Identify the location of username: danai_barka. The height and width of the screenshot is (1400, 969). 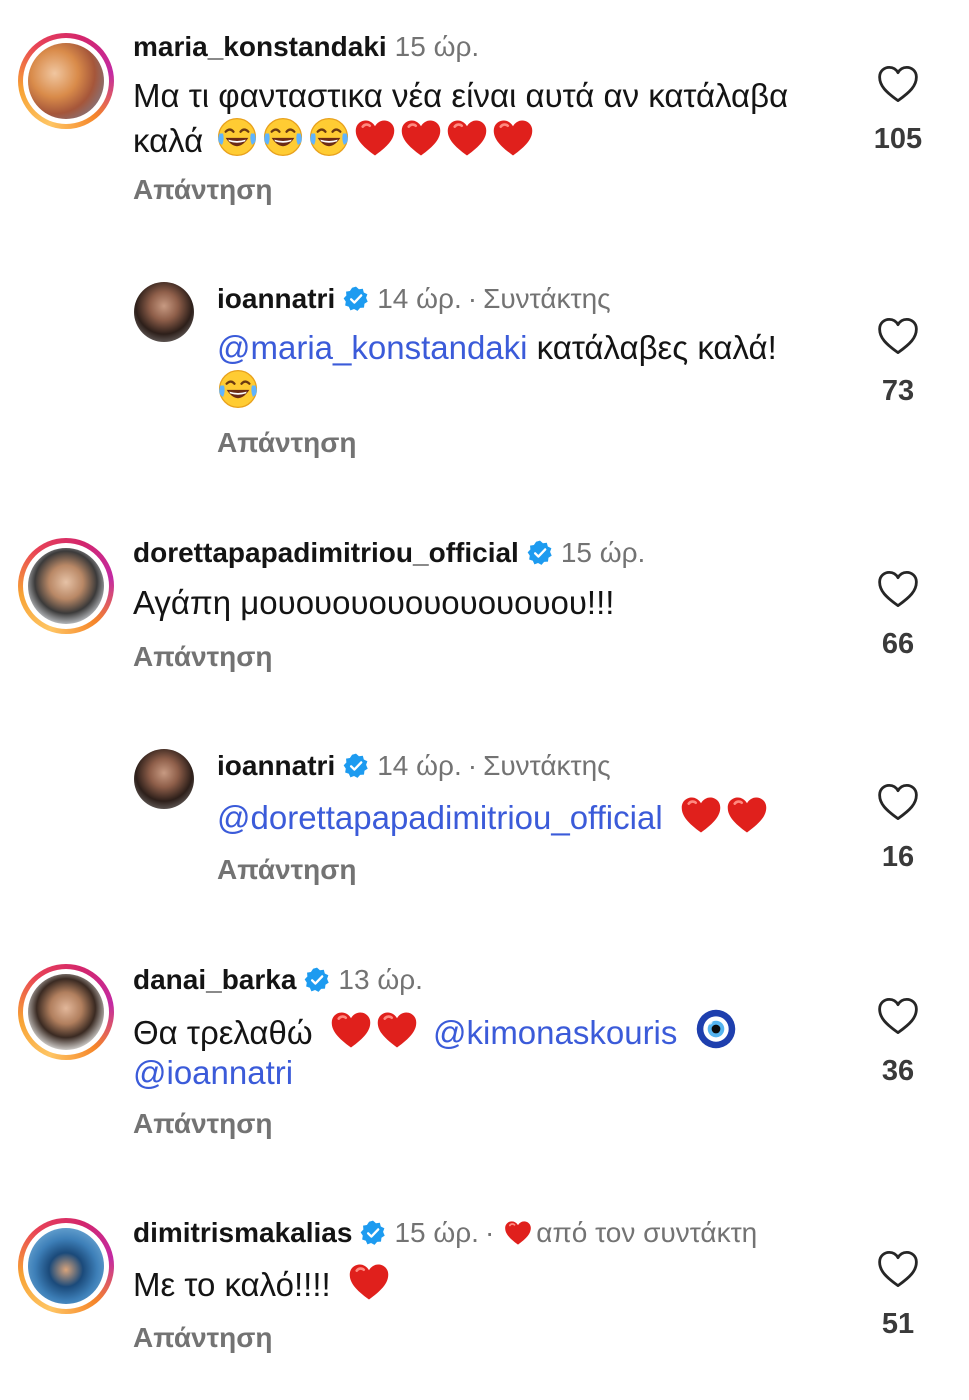
(214, 979).